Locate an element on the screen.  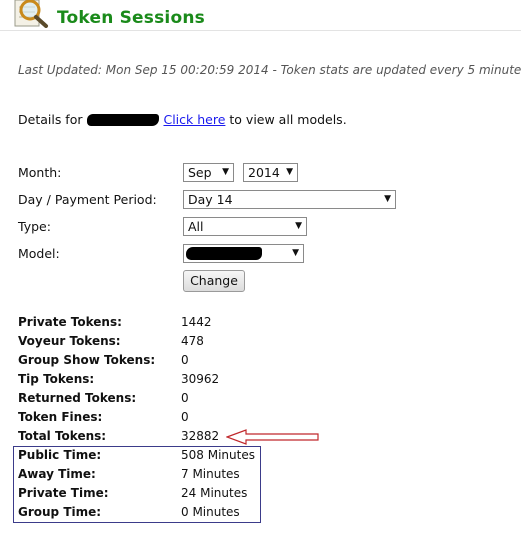
stat-label: Voyeur Tokens: is located at coordinates (69, 341).